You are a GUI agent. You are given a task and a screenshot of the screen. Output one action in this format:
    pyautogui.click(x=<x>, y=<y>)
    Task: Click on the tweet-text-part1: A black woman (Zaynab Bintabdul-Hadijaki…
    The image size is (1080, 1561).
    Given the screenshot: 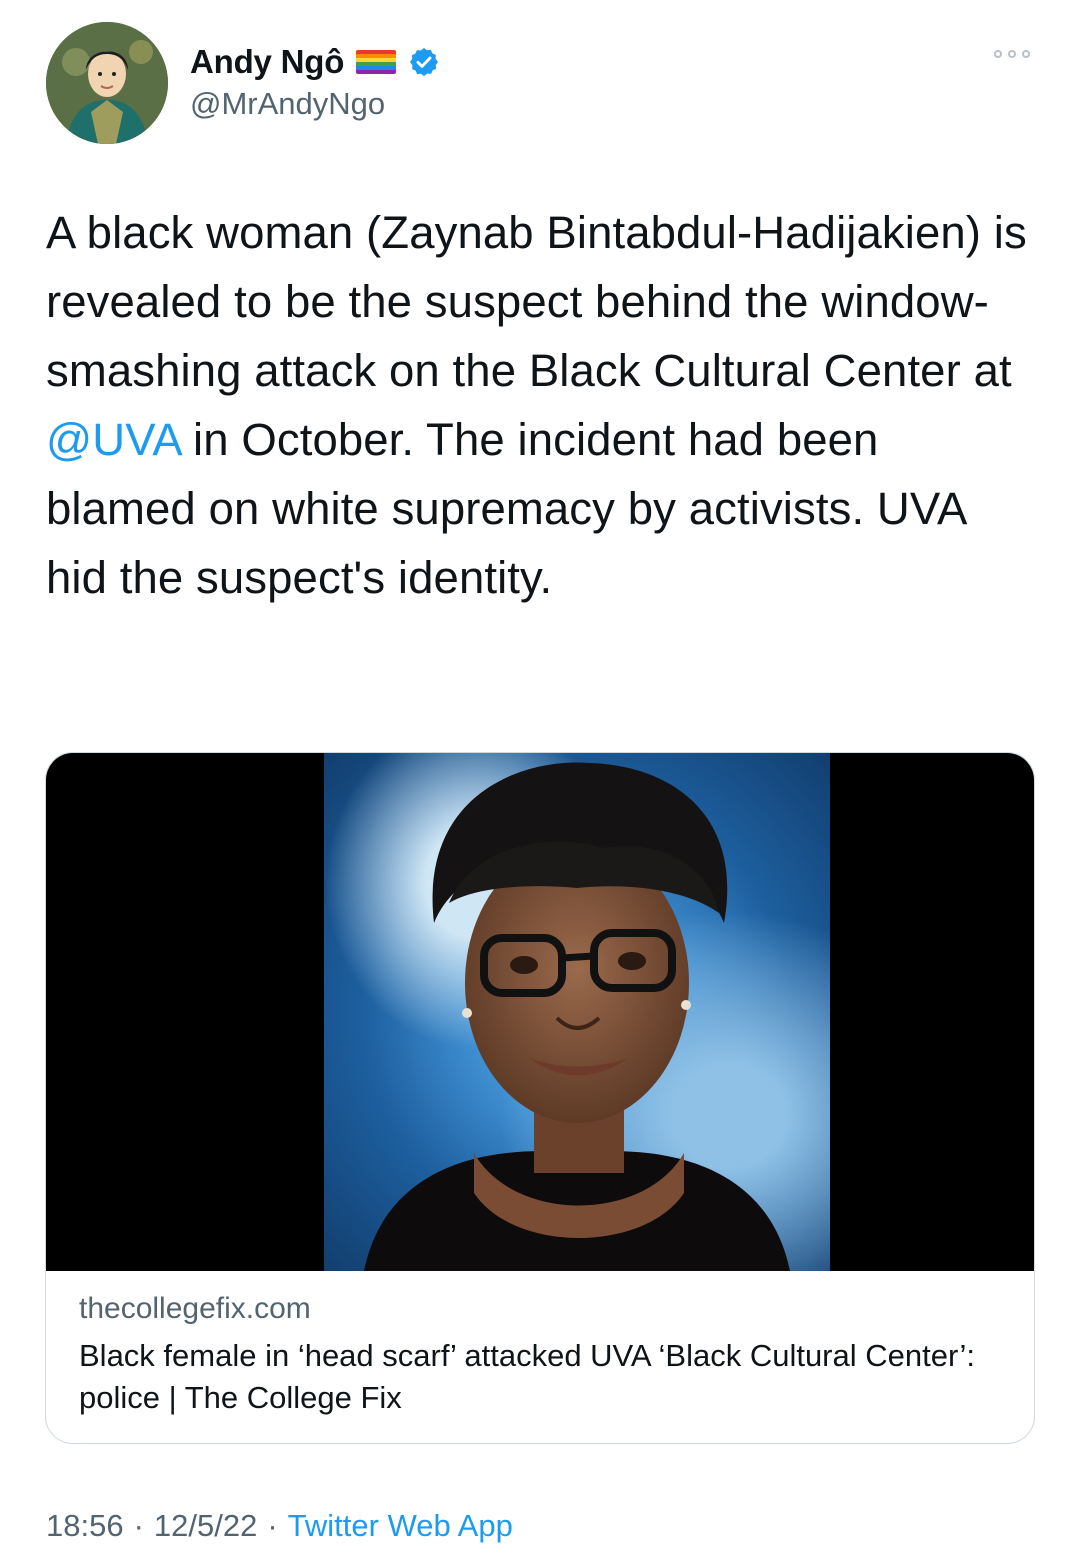 What is the action you would take?
    pyautogui.click(x=536, y=301)
    